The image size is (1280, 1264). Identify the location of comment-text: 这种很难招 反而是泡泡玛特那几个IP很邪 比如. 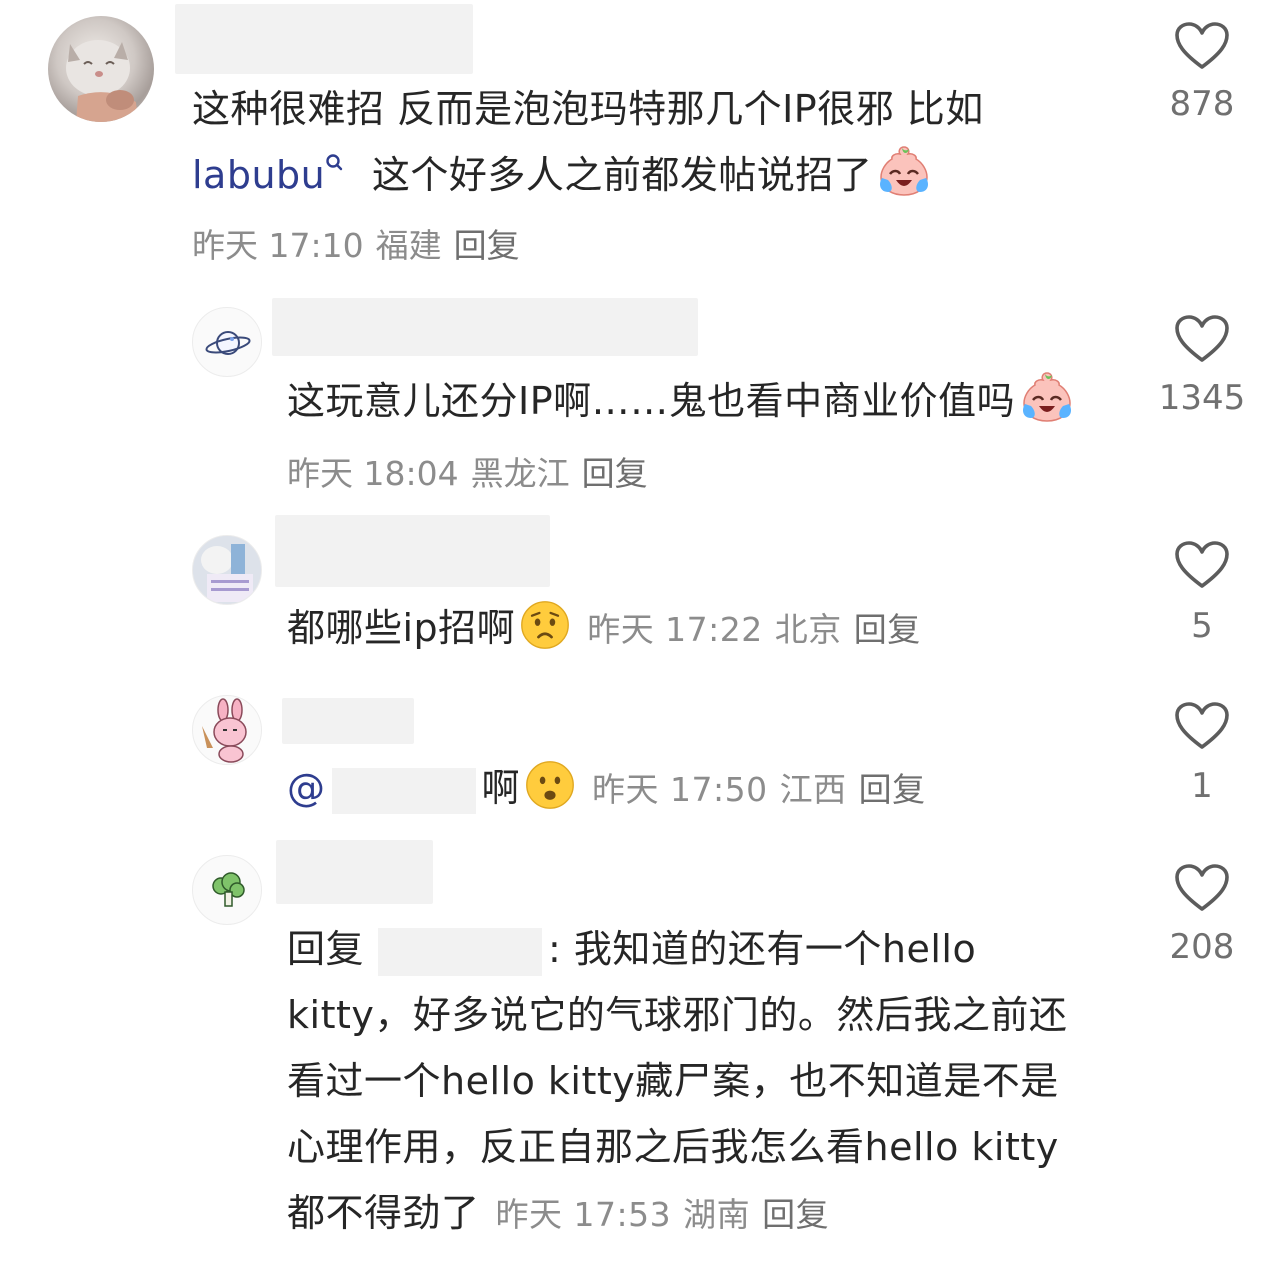
(588, 109).